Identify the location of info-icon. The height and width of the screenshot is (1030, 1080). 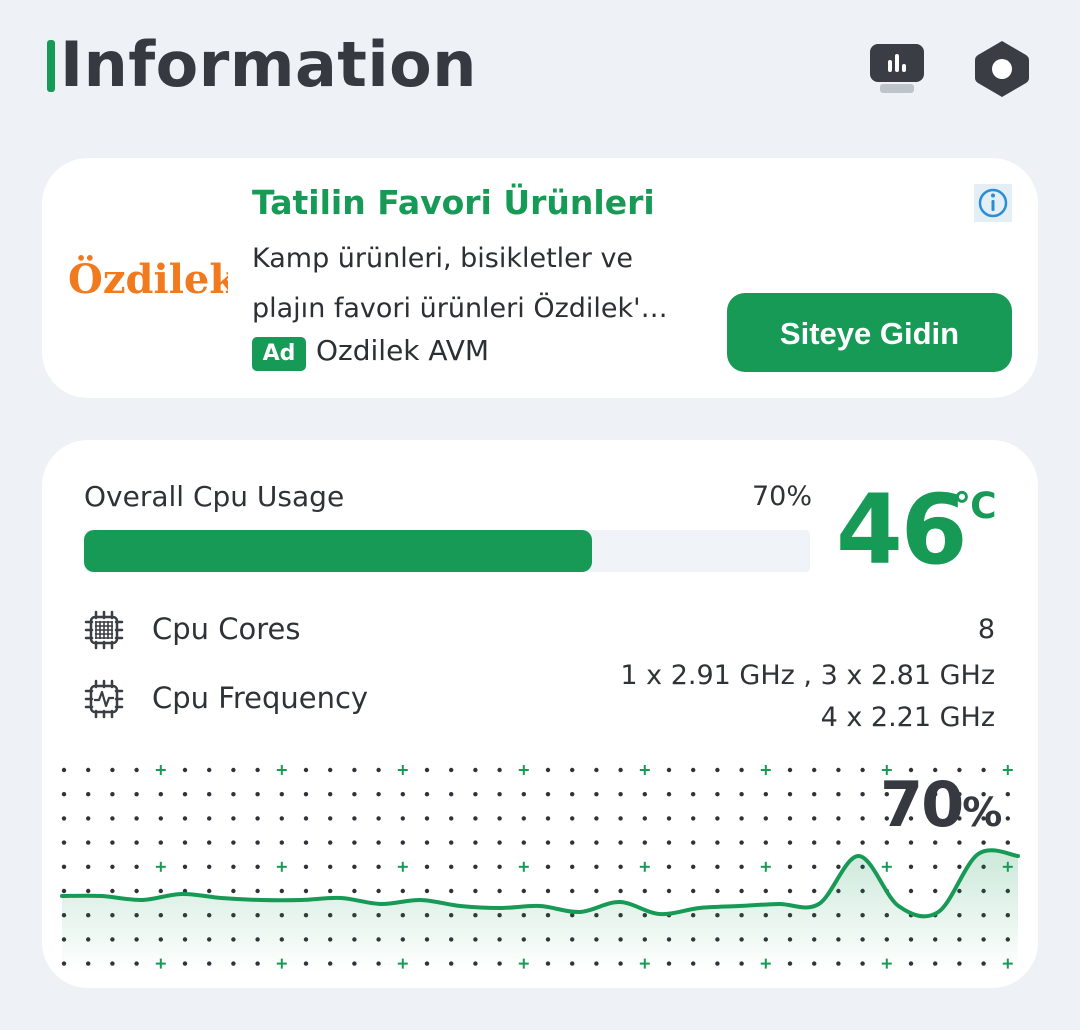
(993, 203).